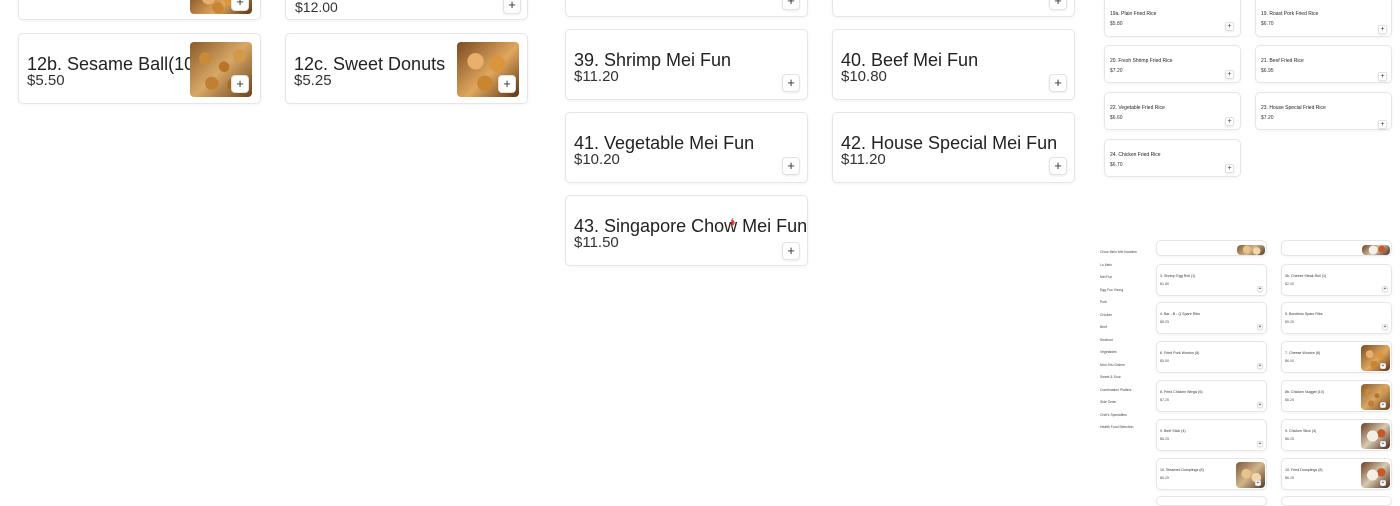  I want to click on item-name: 22. Vegetable Fried Rice, so click(1137, 108).